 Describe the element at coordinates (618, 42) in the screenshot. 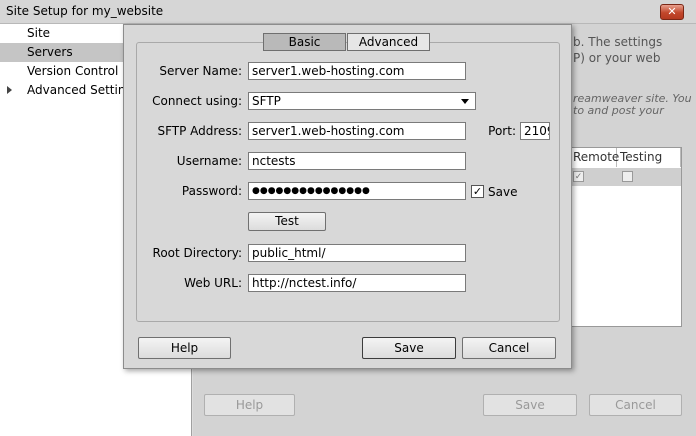

I see `background-description-text: b. The settings` at that location.